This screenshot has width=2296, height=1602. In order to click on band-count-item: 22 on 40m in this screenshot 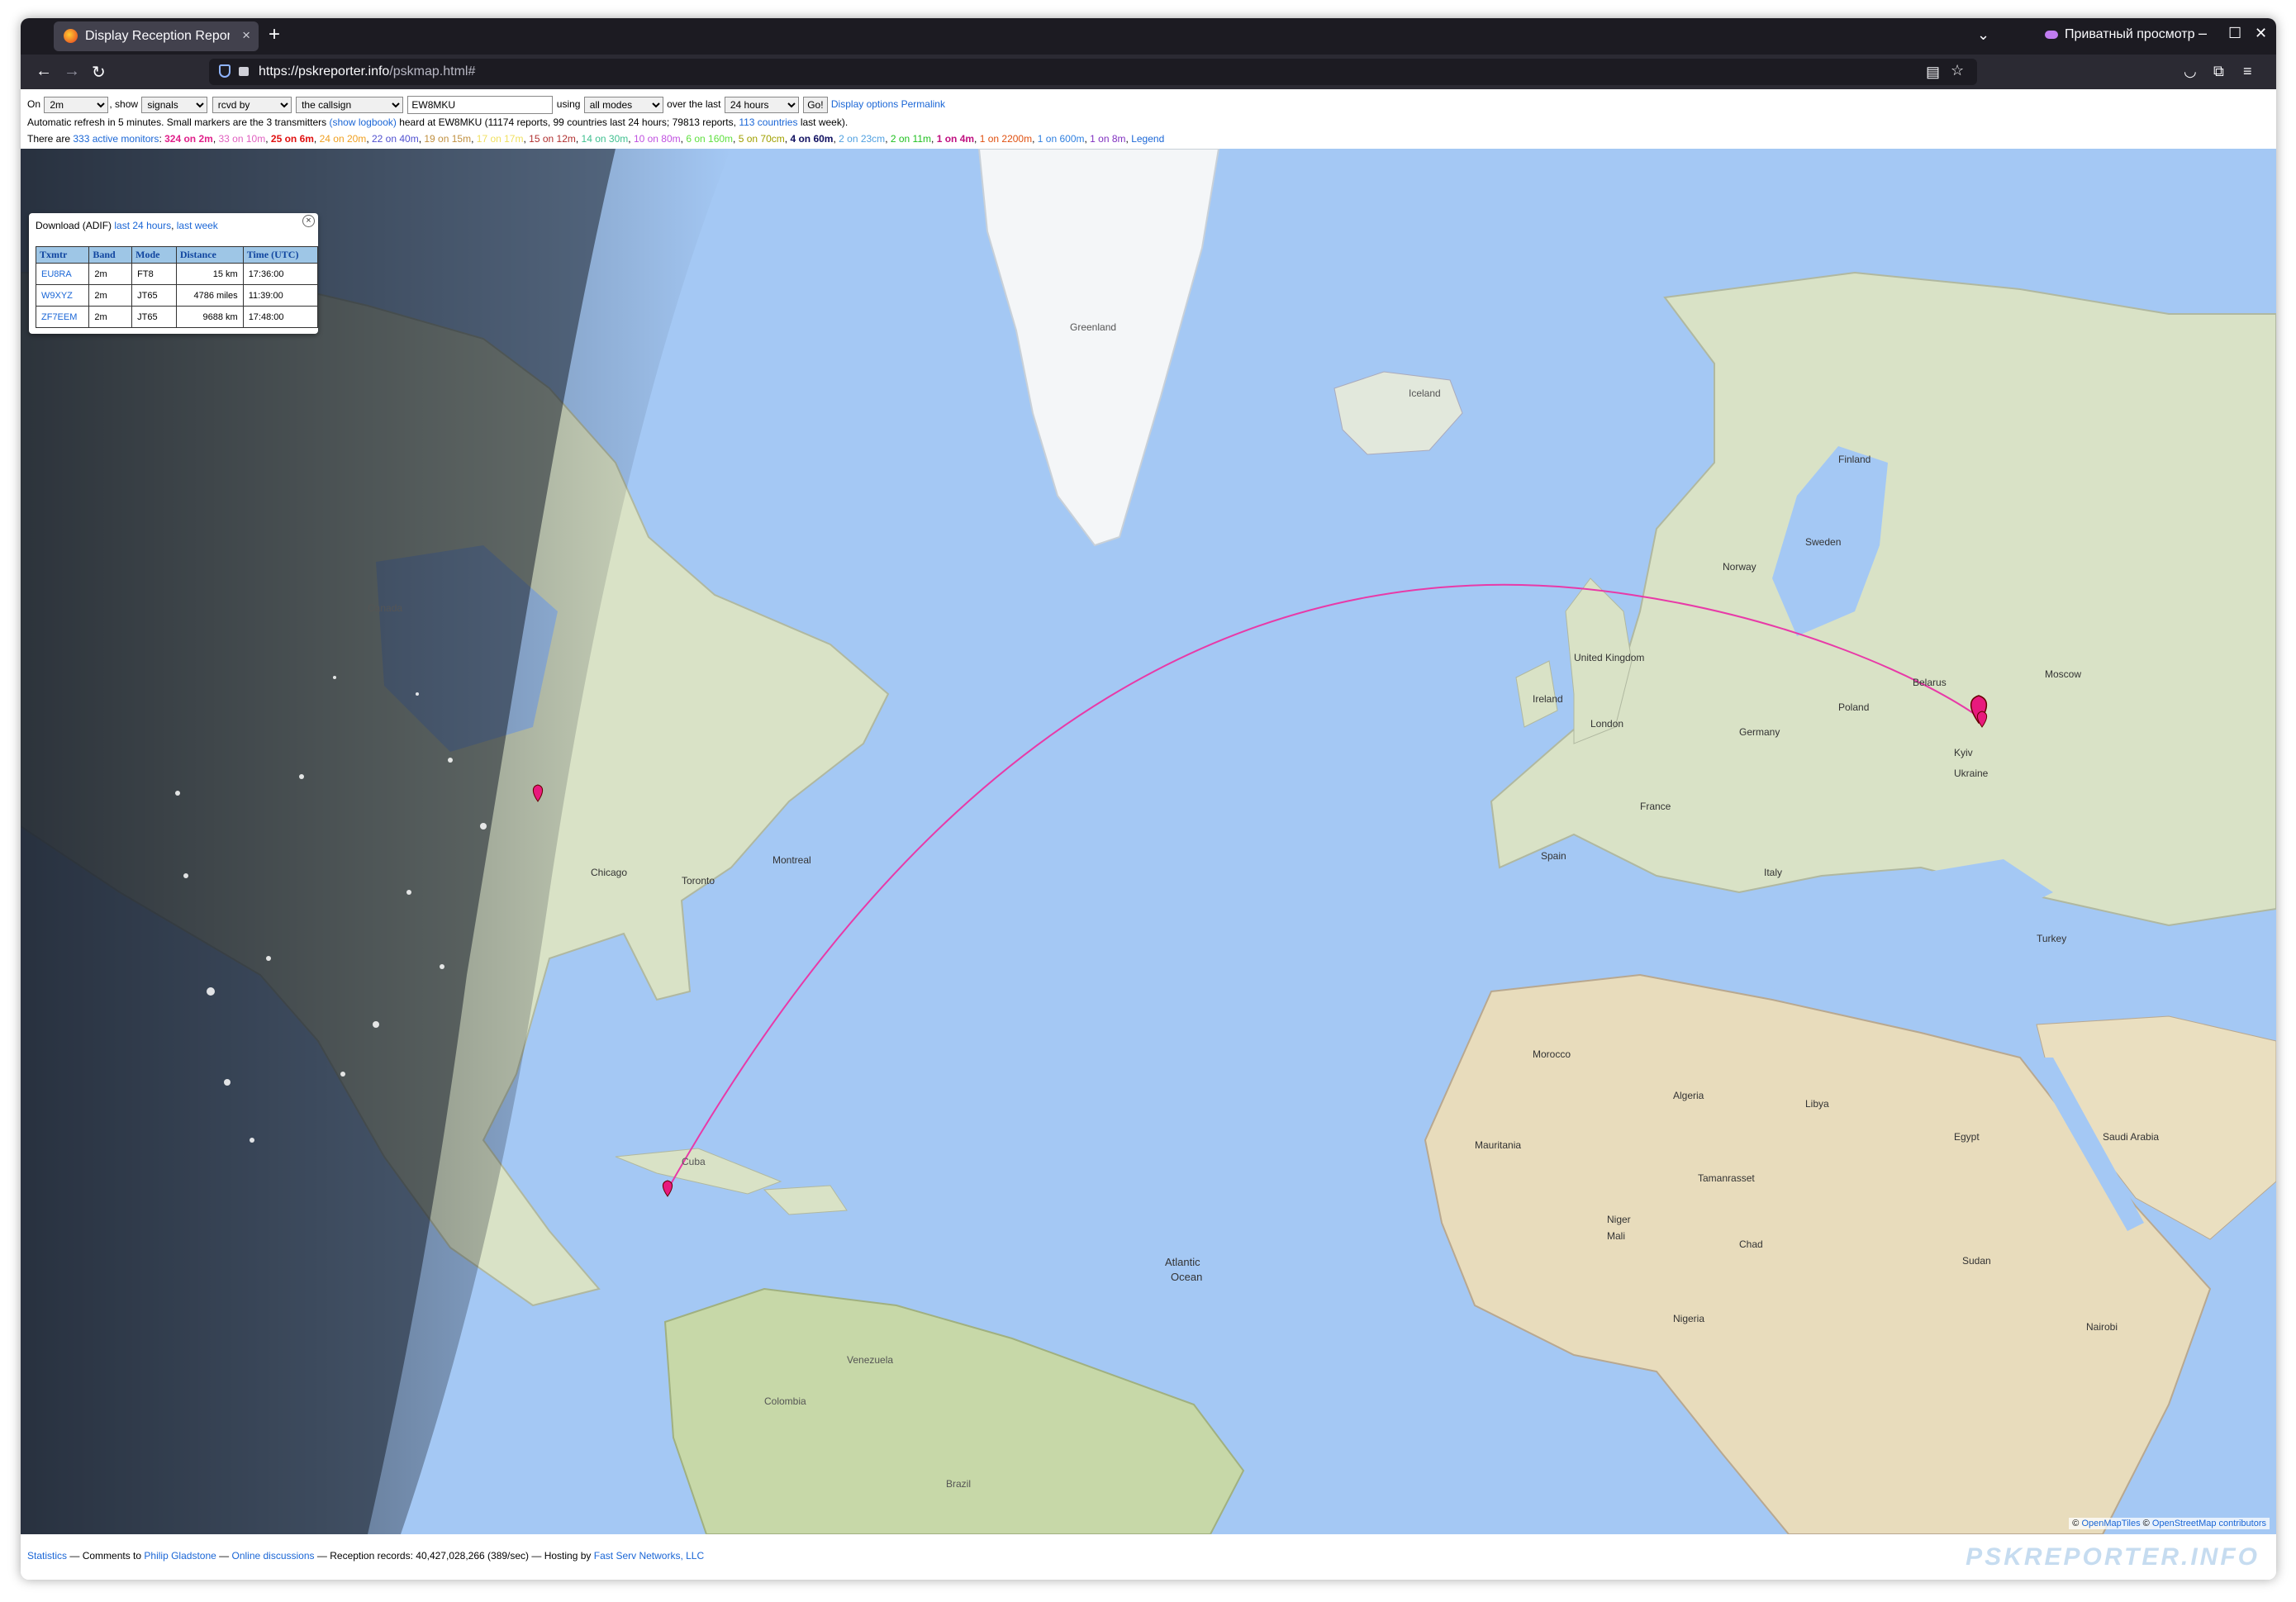, I will do `click(396, 139)`.